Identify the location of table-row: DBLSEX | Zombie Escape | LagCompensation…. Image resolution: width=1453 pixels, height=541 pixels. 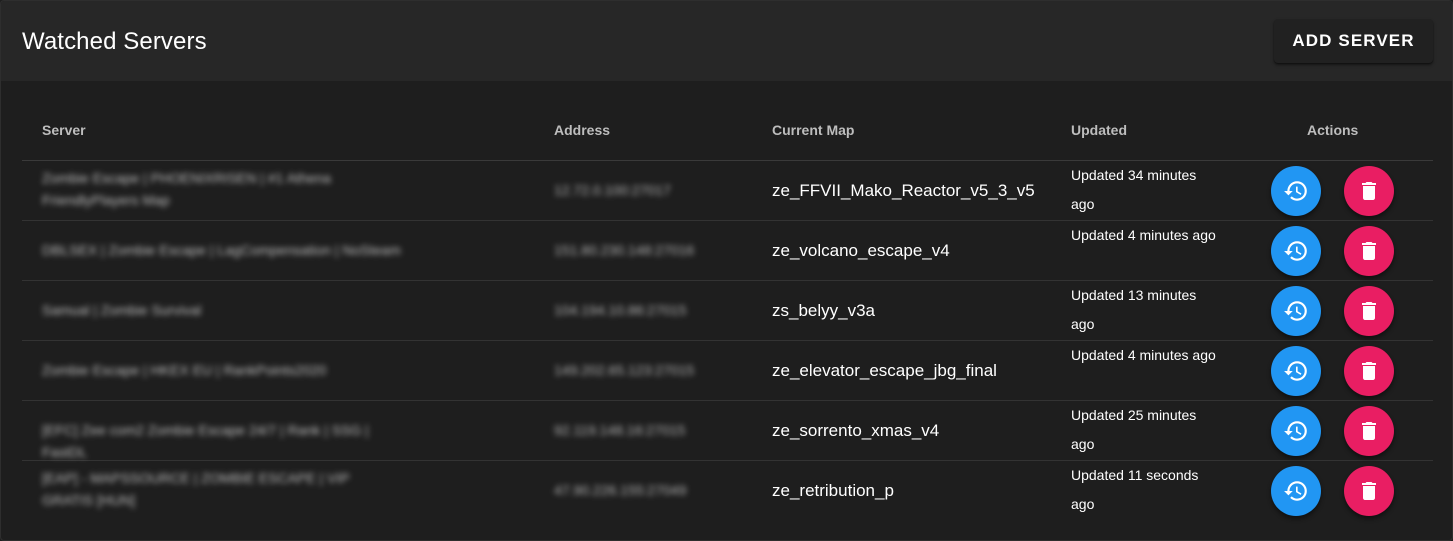
(727, 251).